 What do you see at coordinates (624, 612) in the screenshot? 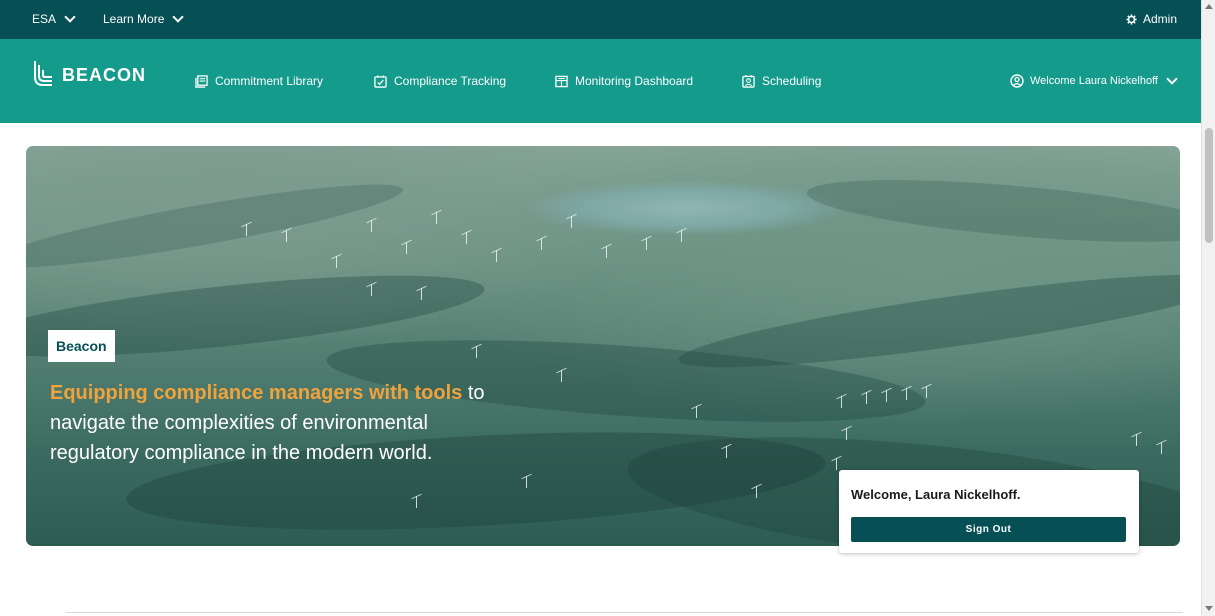
I see `divider` at bounding box center [624, 612].